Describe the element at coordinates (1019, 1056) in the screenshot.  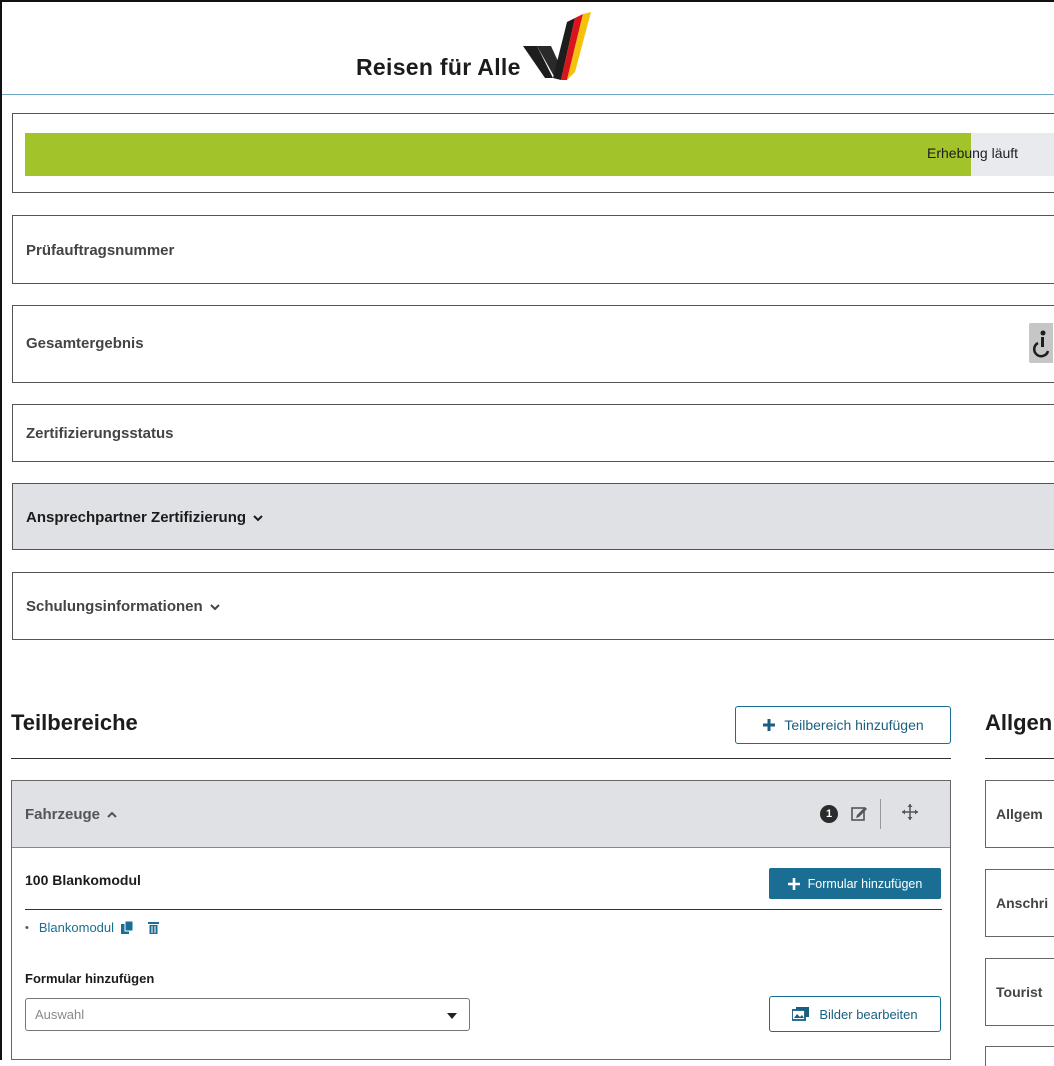
I see `allgemein-card-partial` at that location.